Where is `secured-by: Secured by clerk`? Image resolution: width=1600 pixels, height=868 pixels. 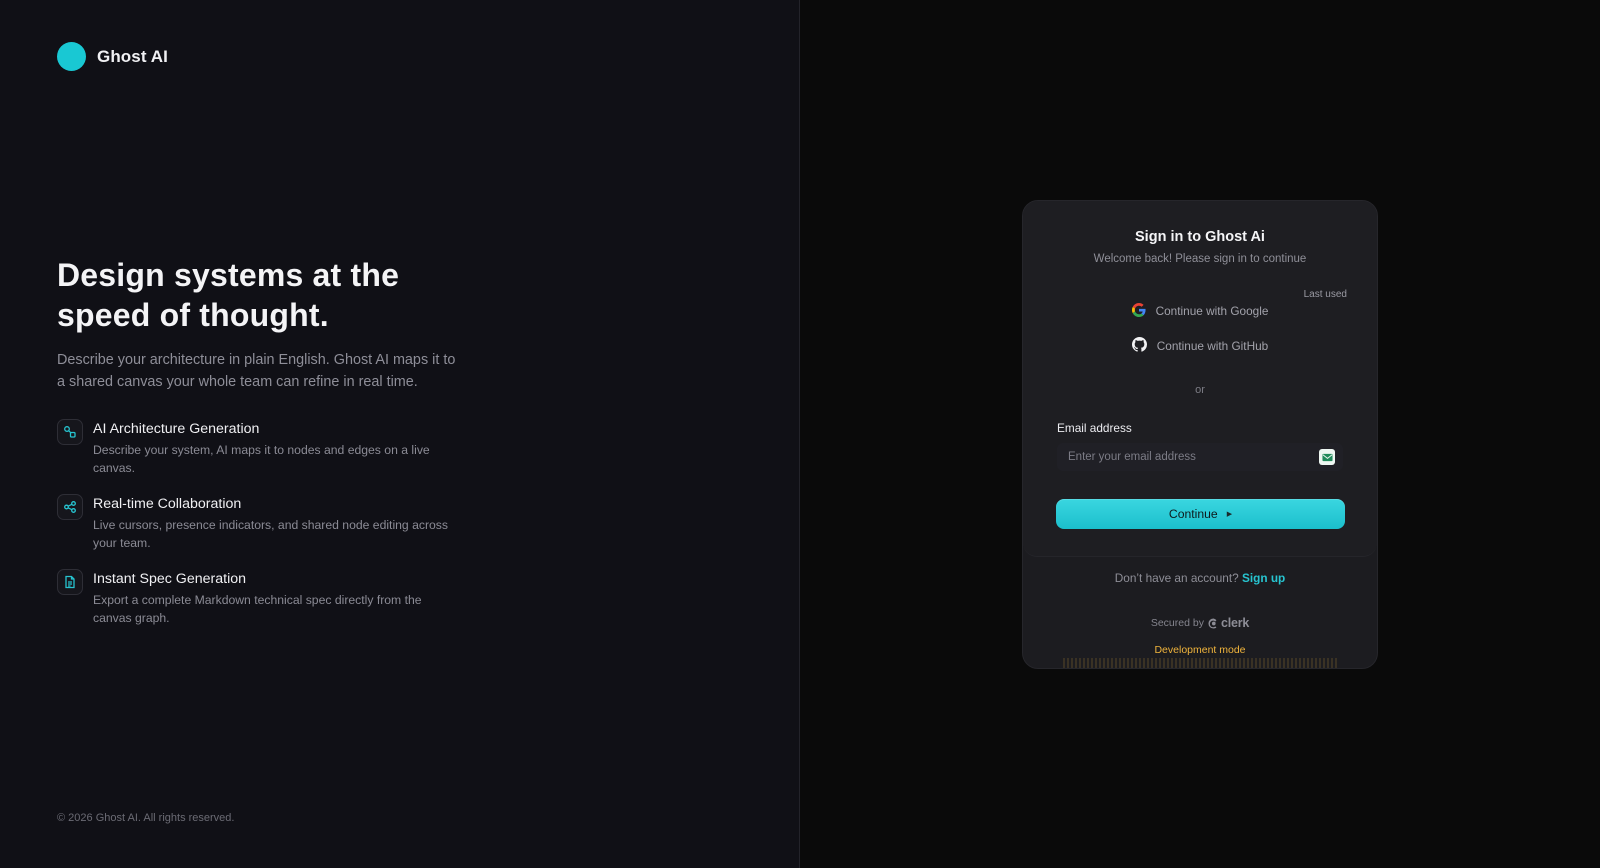 secured-by: Secured by clerk is located at coordinates (1200, 623).